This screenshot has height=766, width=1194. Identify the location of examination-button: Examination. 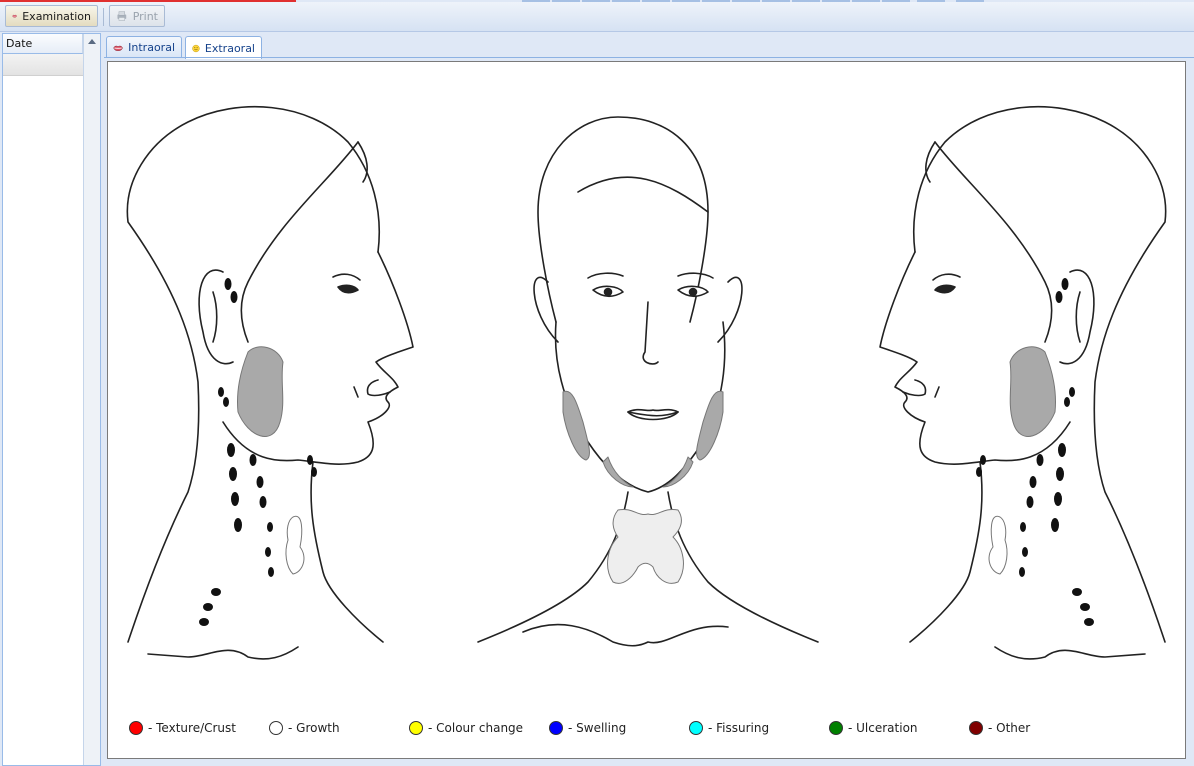
(51, 16).